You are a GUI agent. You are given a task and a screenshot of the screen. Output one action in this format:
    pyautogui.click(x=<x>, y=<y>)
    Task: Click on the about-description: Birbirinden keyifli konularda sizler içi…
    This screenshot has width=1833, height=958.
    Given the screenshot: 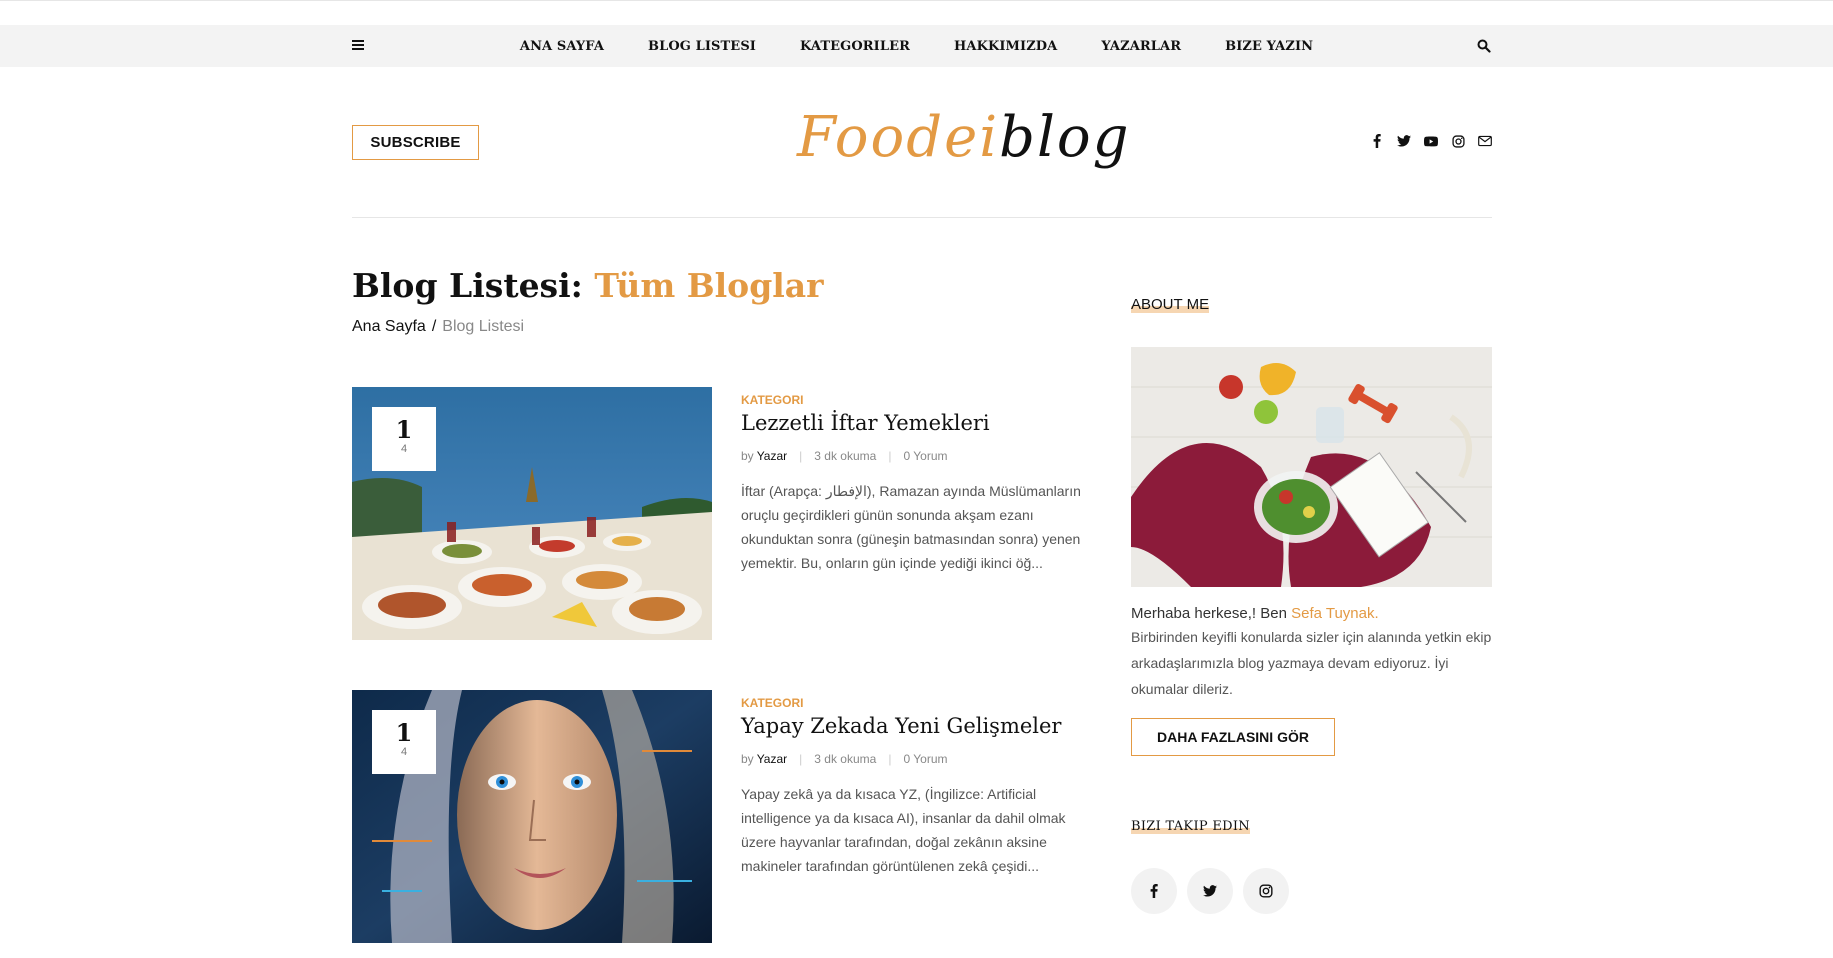 What is the action you would take?
    pyautogui.click(x=1311, y=663)
    